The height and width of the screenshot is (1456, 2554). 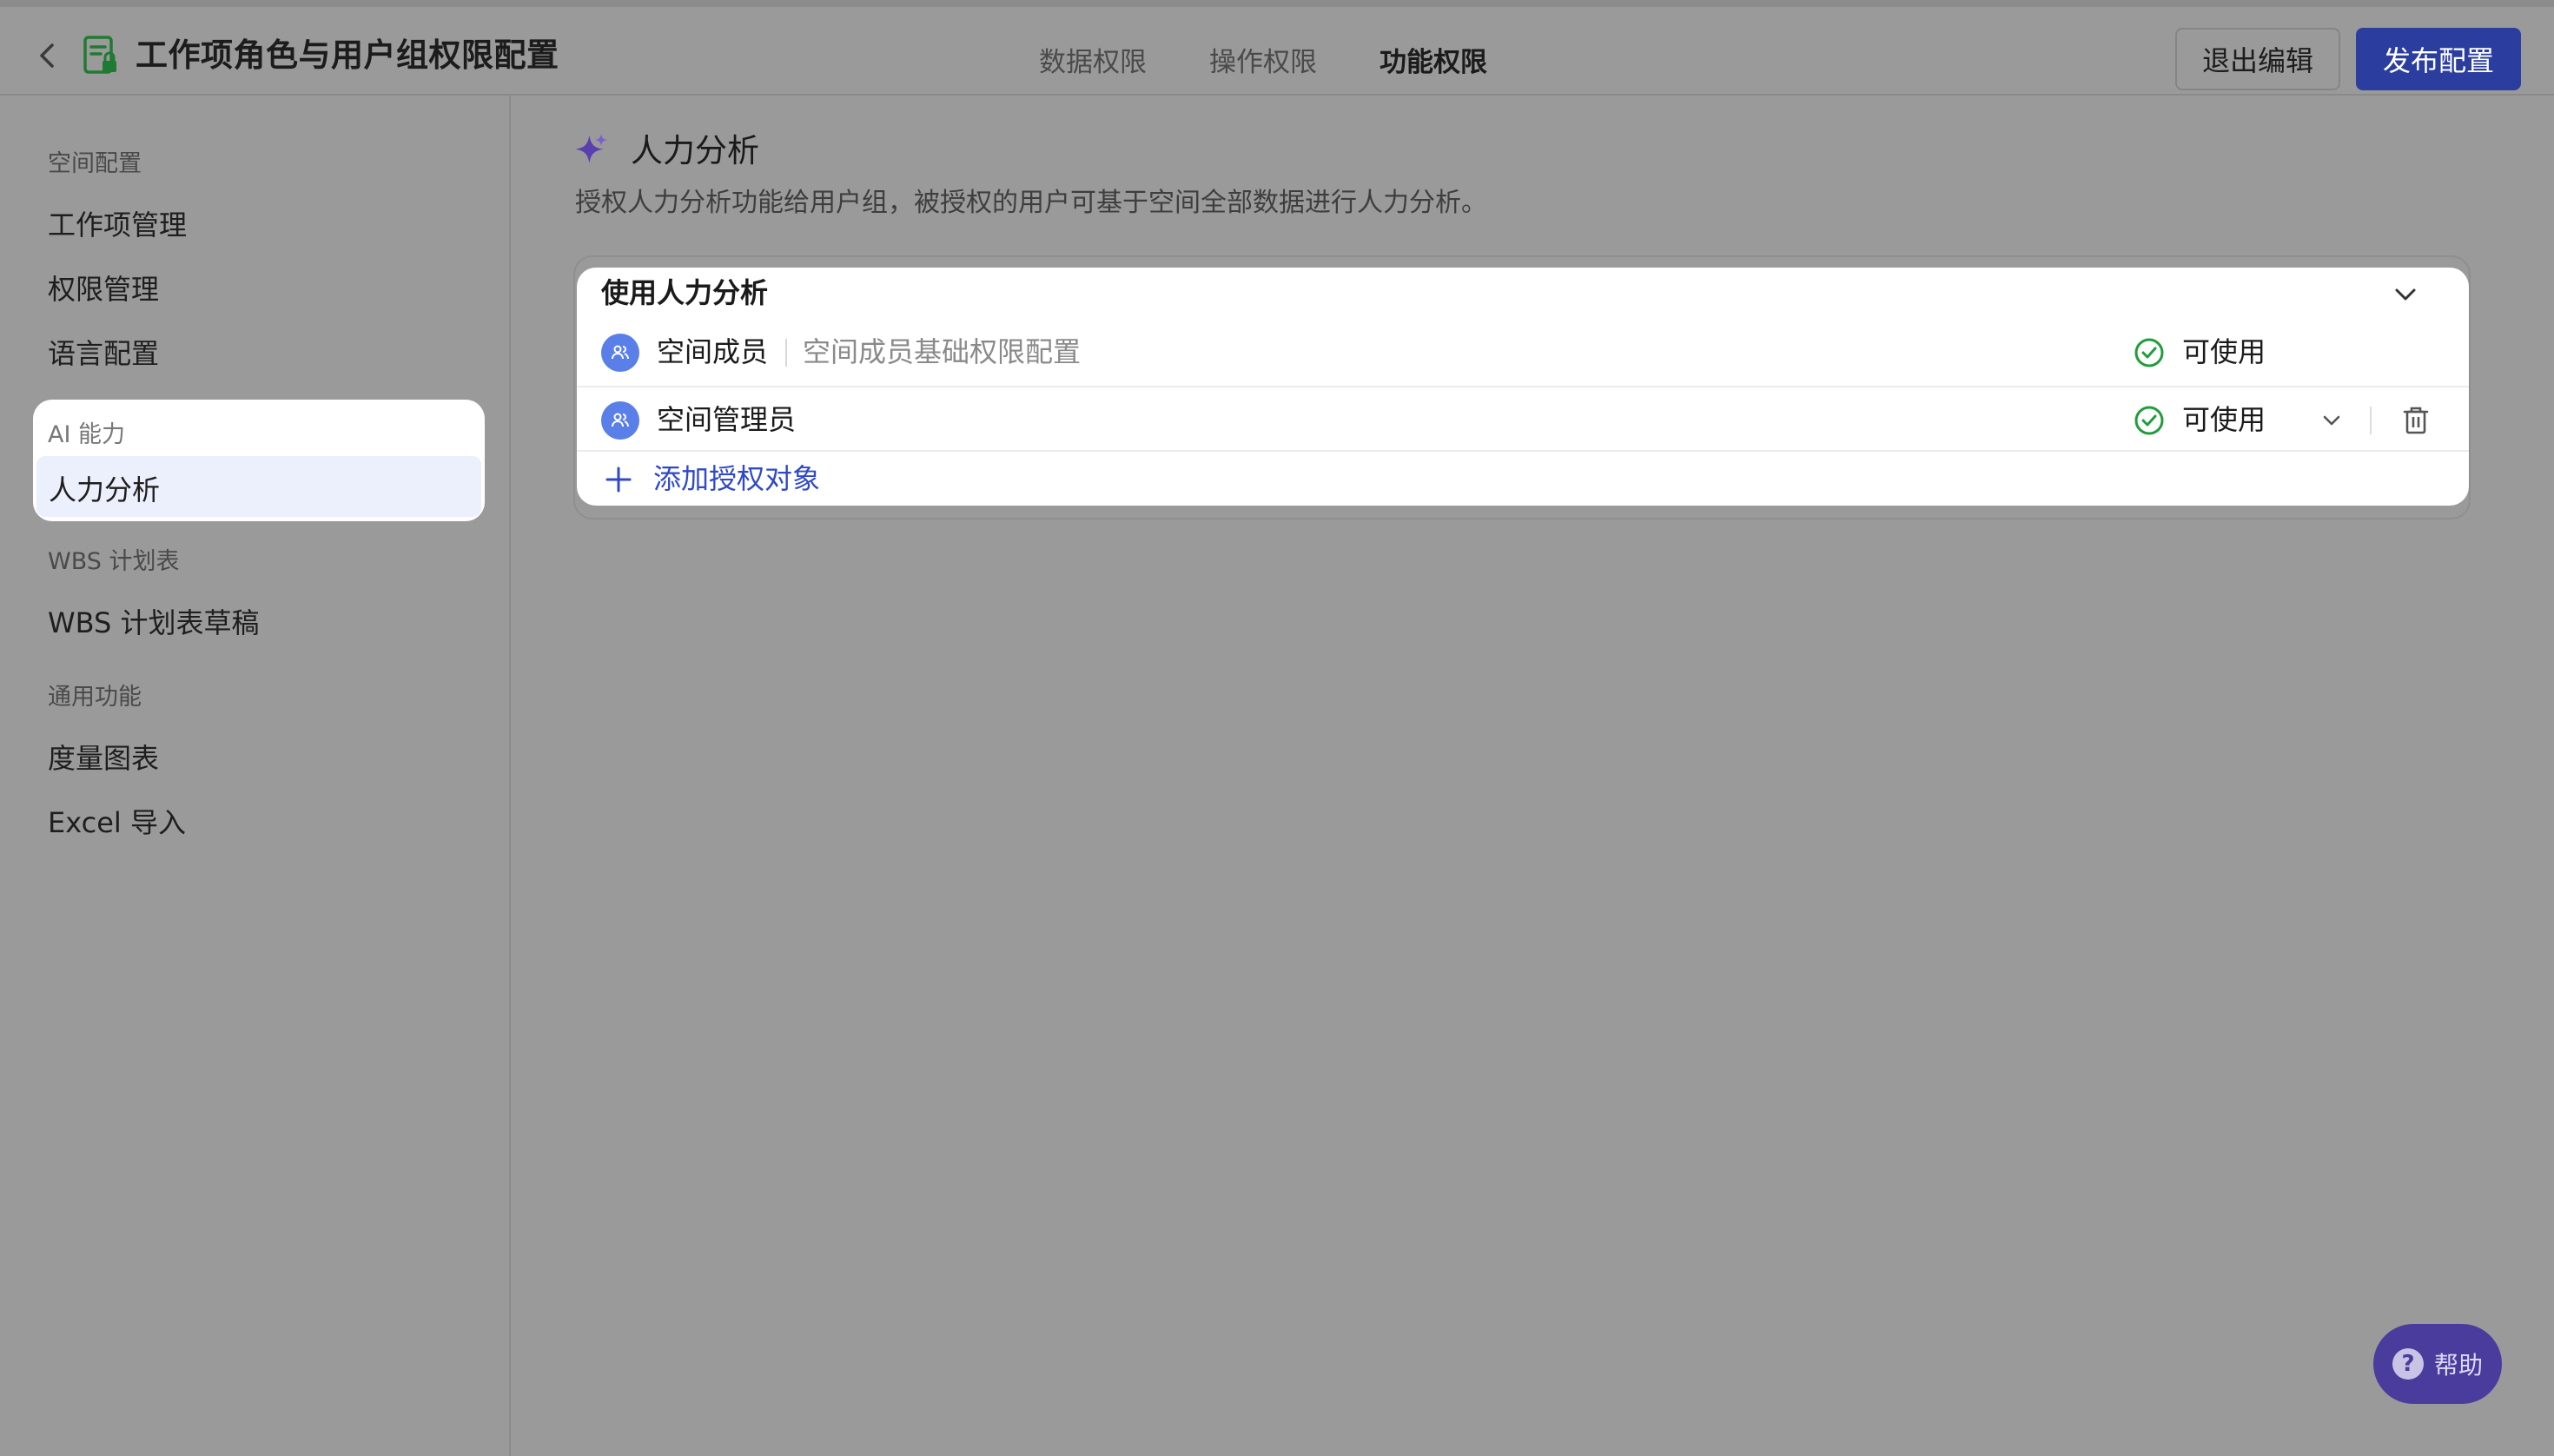 I want to click on sidebar-section-general: 通用功能, so click(x=95, y=697).